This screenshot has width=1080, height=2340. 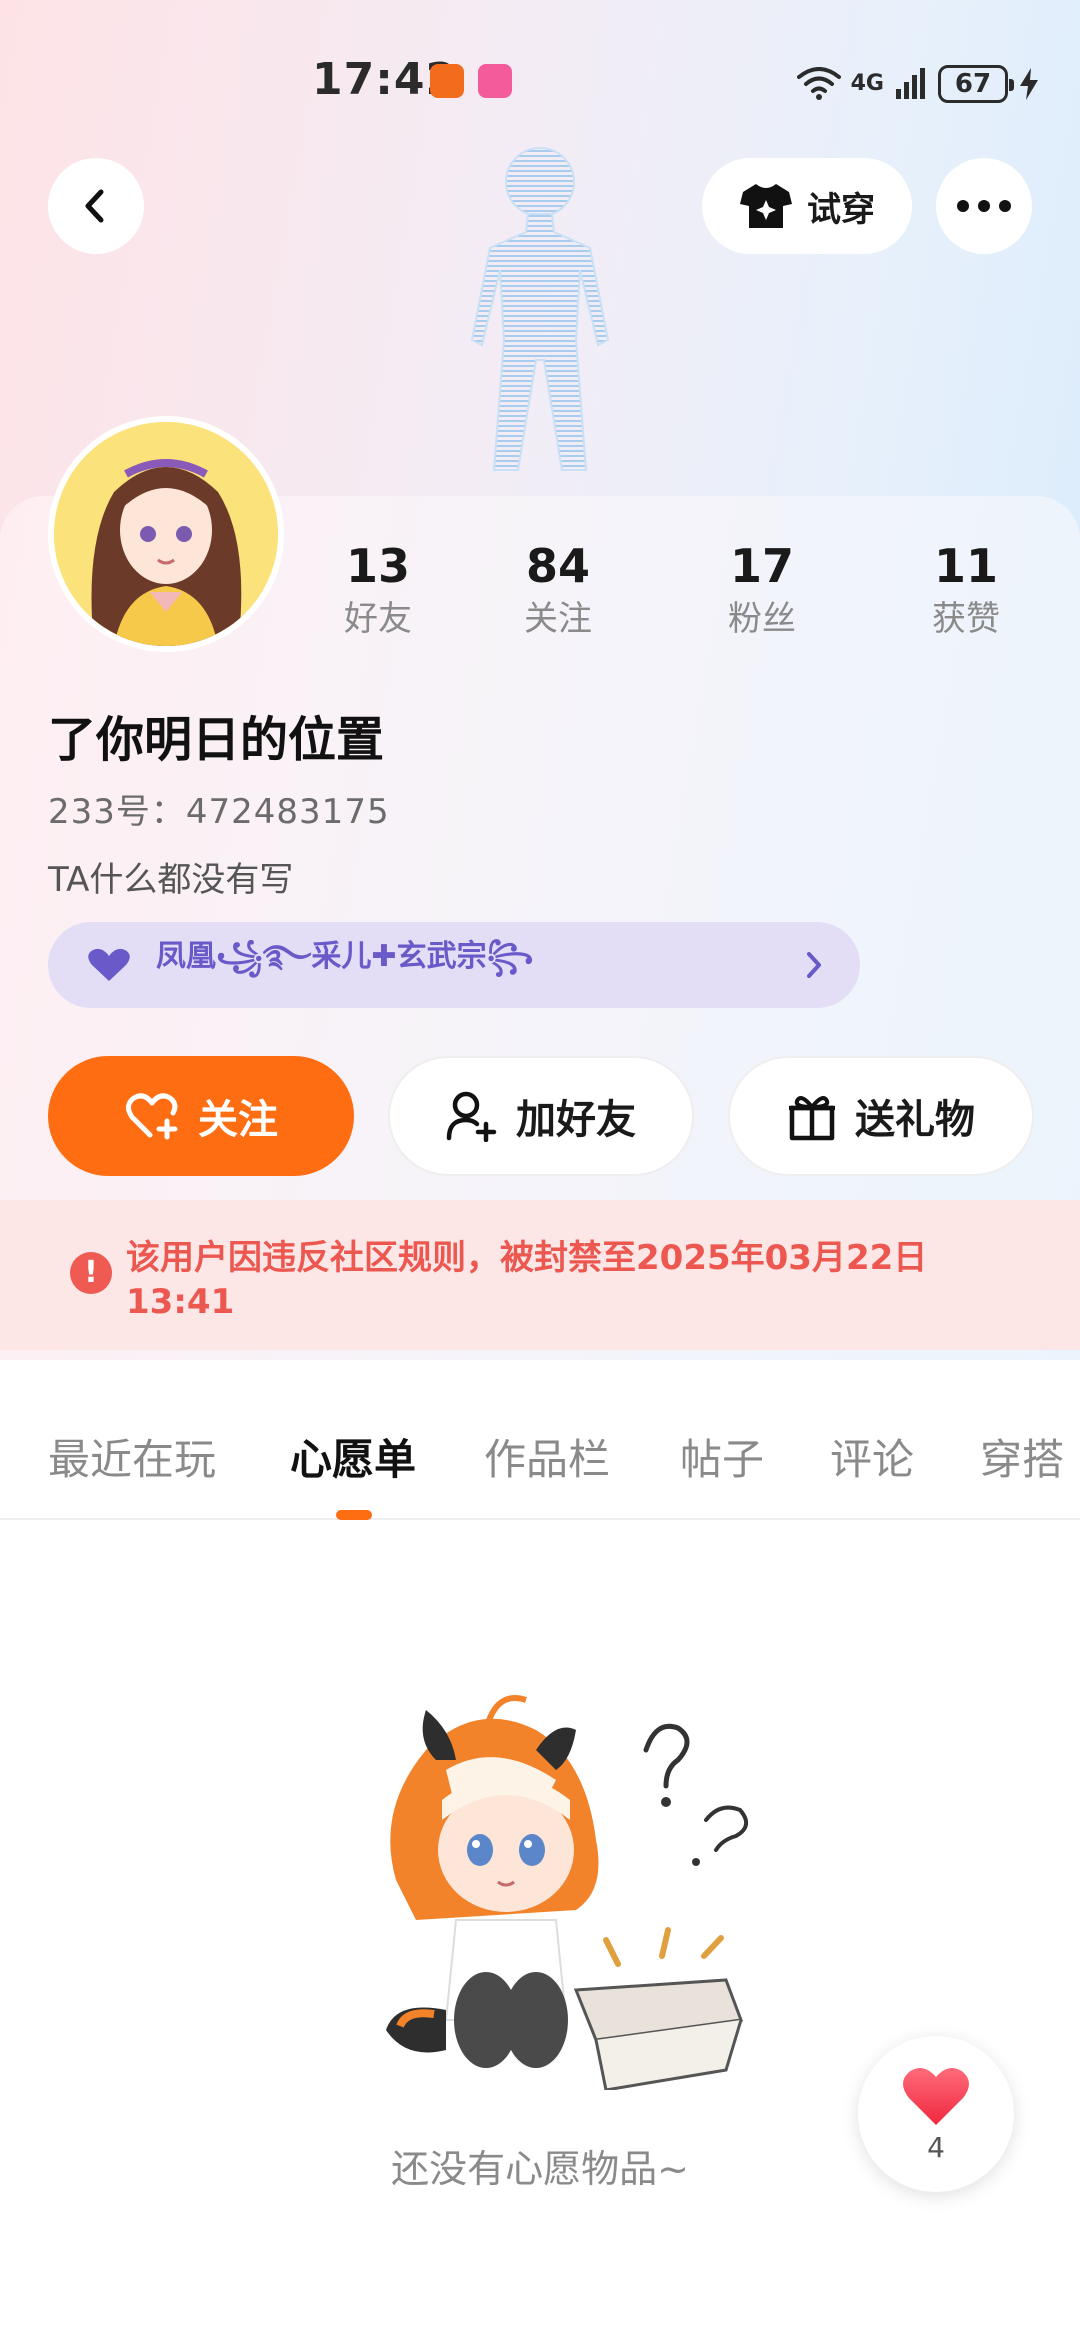 I want to click on follow-label: 关注, so click(x=238, y=1120).